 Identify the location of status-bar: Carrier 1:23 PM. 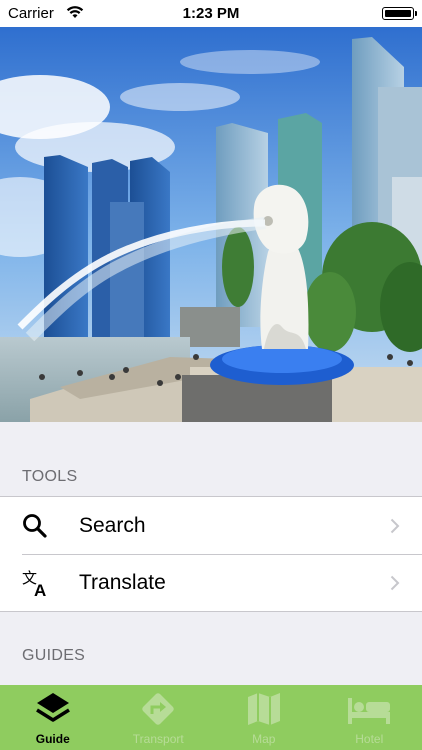
(211, 13).